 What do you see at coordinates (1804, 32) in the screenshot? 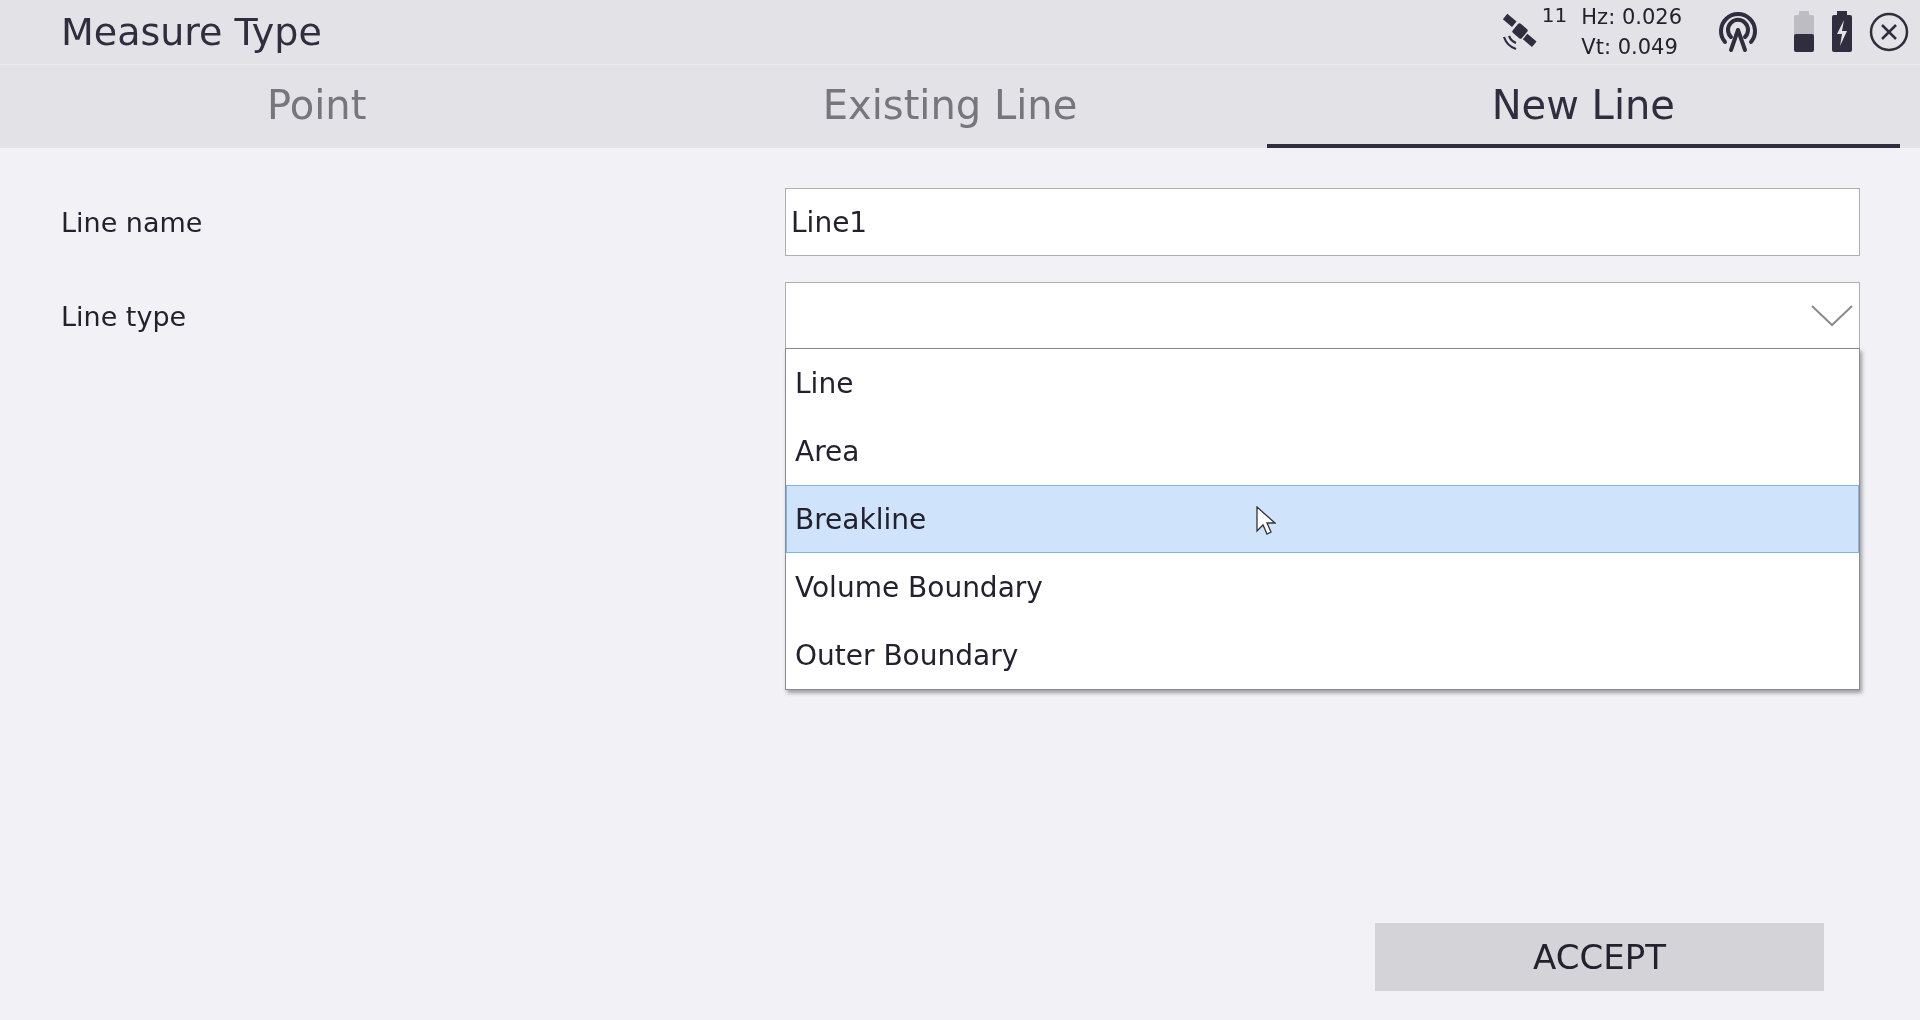
I see `battery-icon` at bounding box center [1804, 32].